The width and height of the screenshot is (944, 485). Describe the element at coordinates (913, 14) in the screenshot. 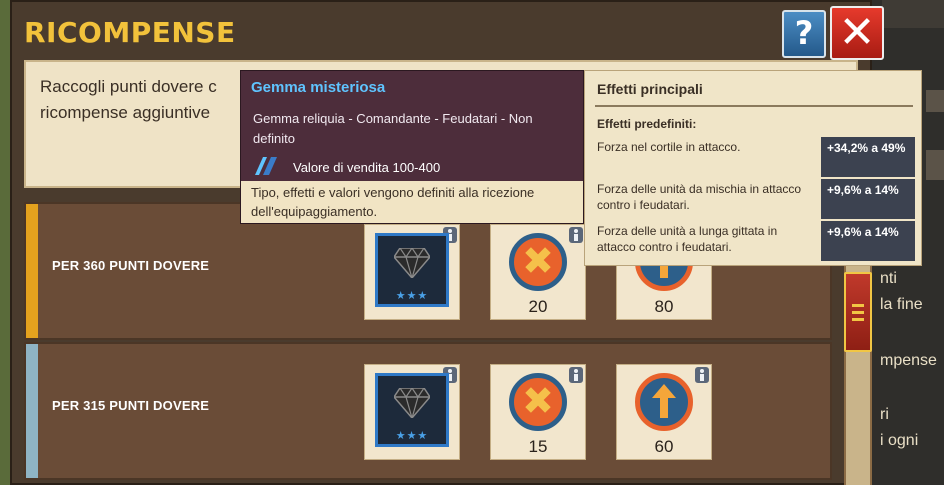

I see `background-icons` at that location.